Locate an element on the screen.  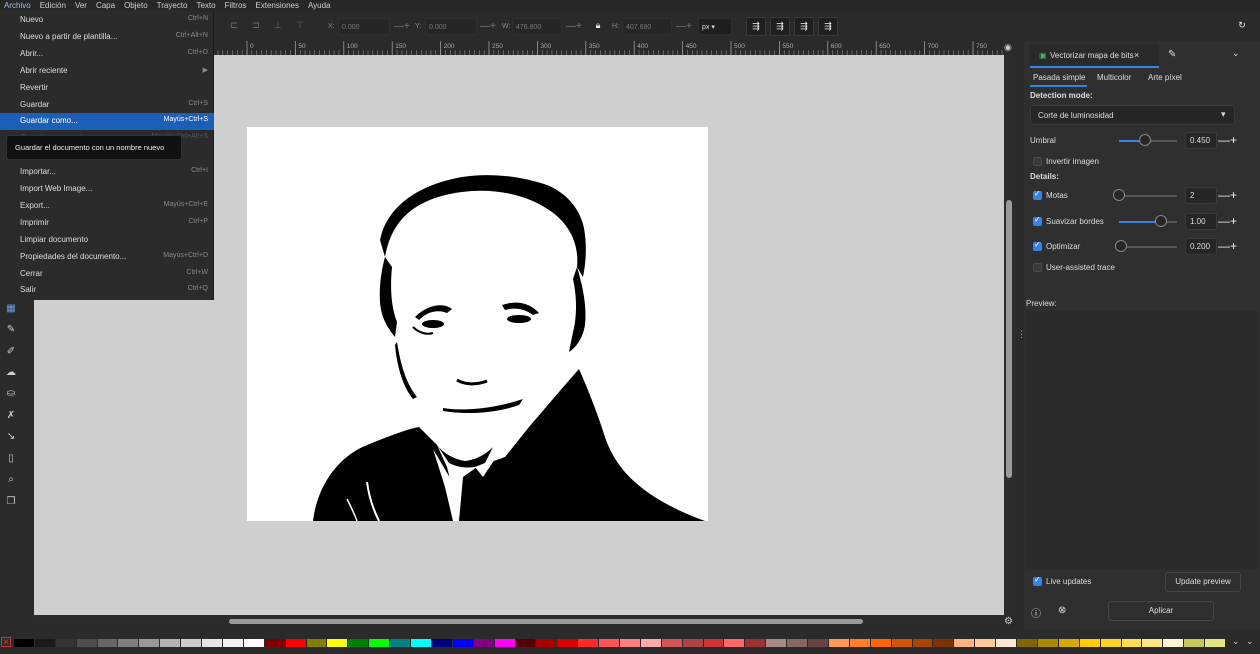
w-input: 476.800 is located at coordinates (537, 26).